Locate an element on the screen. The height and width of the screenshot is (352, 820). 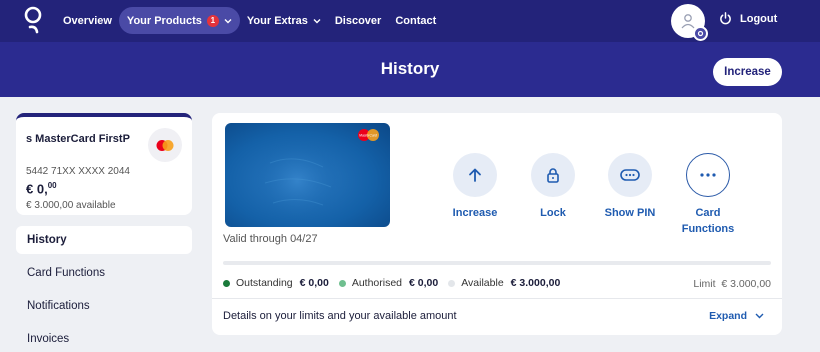
nav-contact: Contact is located at coordinates (415, 20).